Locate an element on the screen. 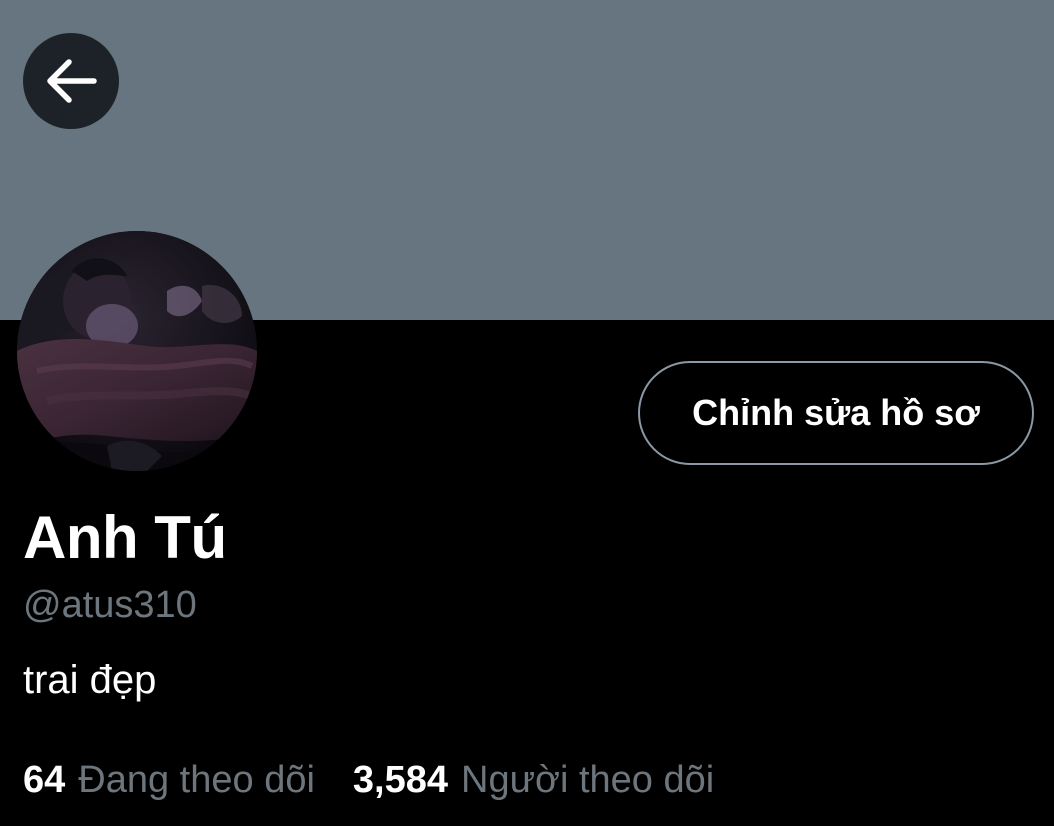 The height and width of the screenshot is (826, 1054). display-name: Anh Tú is located at coordinates (125, 537).